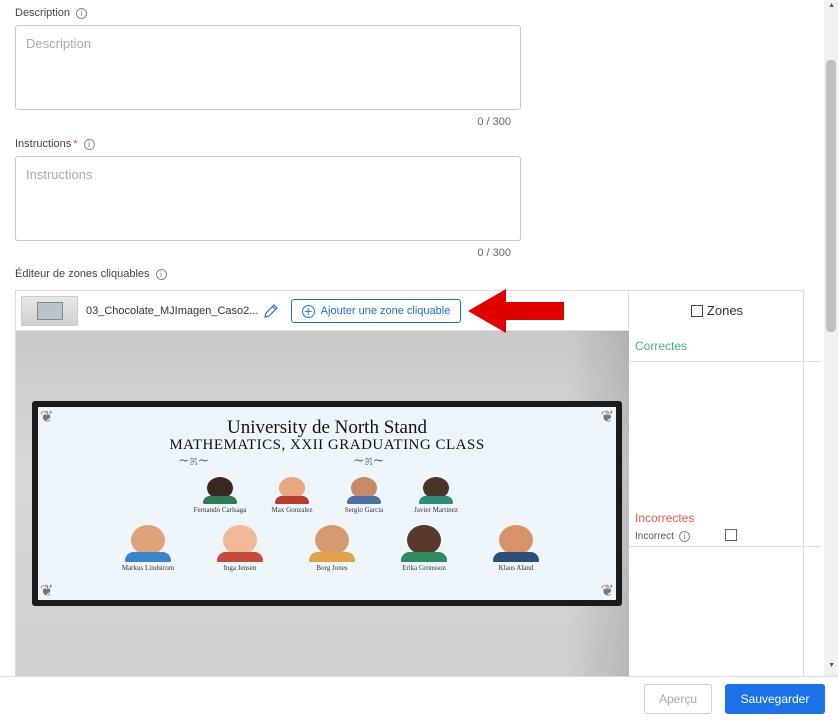 This screenshot has height=720, width=838. I want to click on board-title: University de North Stand, so click(326, 427).